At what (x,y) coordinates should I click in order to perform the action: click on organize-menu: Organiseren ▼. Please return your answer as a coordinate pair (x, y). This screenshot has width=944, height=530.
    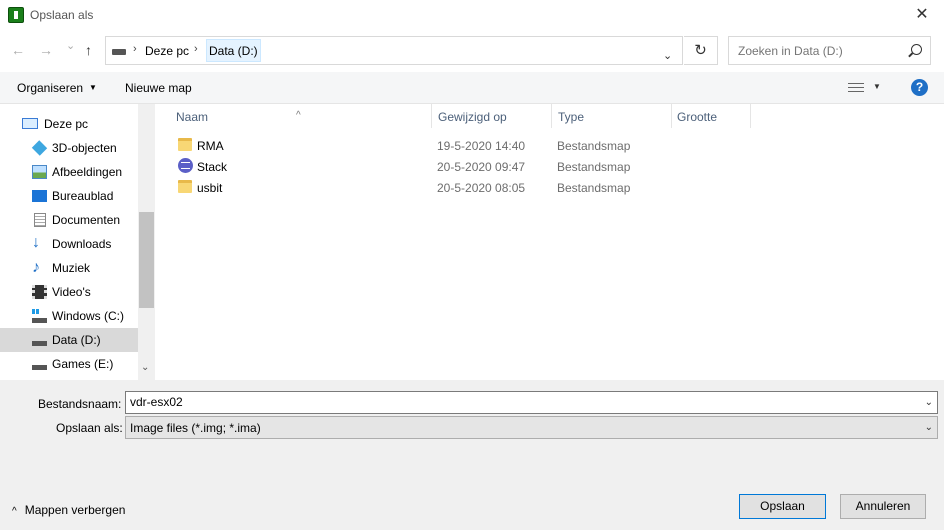
    Looking at the image, I should click on (57, 88).